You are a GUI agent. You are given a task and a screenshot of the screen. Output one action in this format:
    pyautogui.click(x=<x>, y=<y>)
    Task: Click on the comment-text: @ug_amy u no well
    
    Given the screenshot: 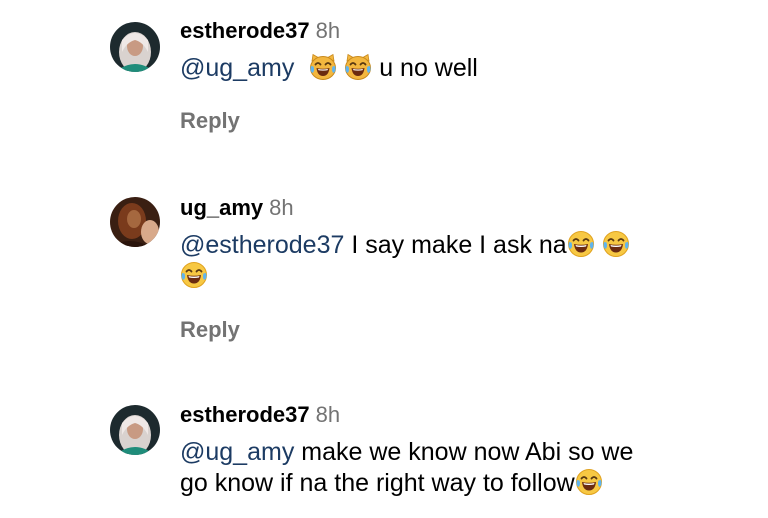 What is the action you would take?
    pyautogui.click(x=454, y=68)
    